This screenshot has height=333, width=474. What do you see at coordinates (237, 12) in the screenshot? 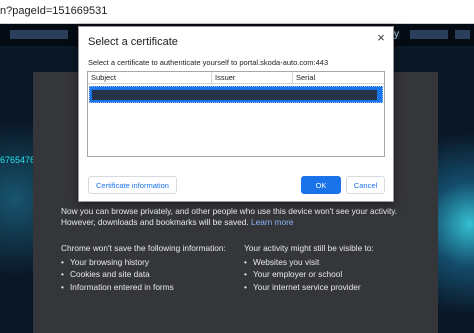
I see `address-bar: n?pageId=151669531` at bounding box center [237, 12].